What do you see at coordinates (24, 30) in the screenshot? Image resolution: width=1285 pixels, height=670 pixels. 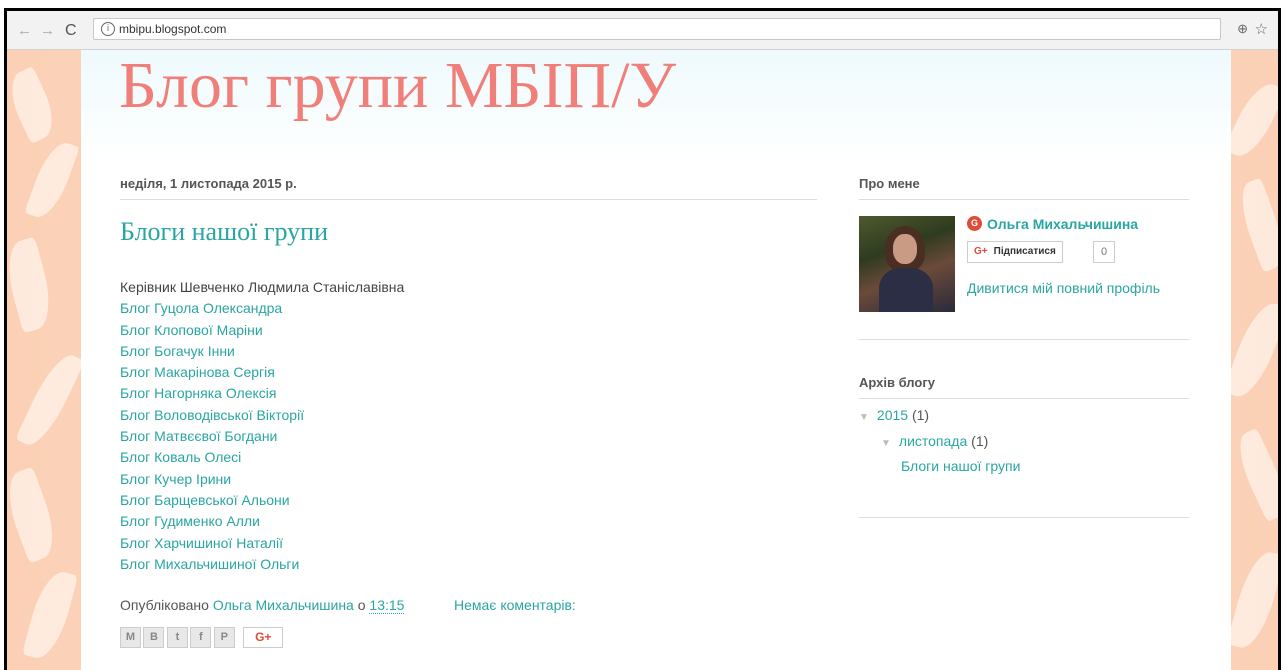 I see `back-arrow-icon: ←` at bounding box center [24, 30].